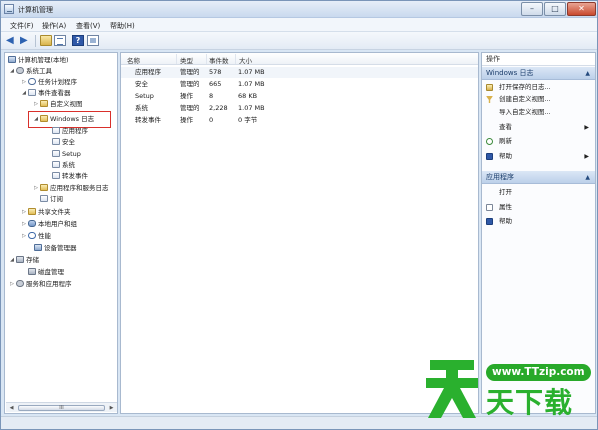 The image size is (598, 430). What do you see at coordinates (30, 71) in the screenshot?
I see `tree-item-system-tools: ◢ 系统工具` at bounding box center [30, 71].